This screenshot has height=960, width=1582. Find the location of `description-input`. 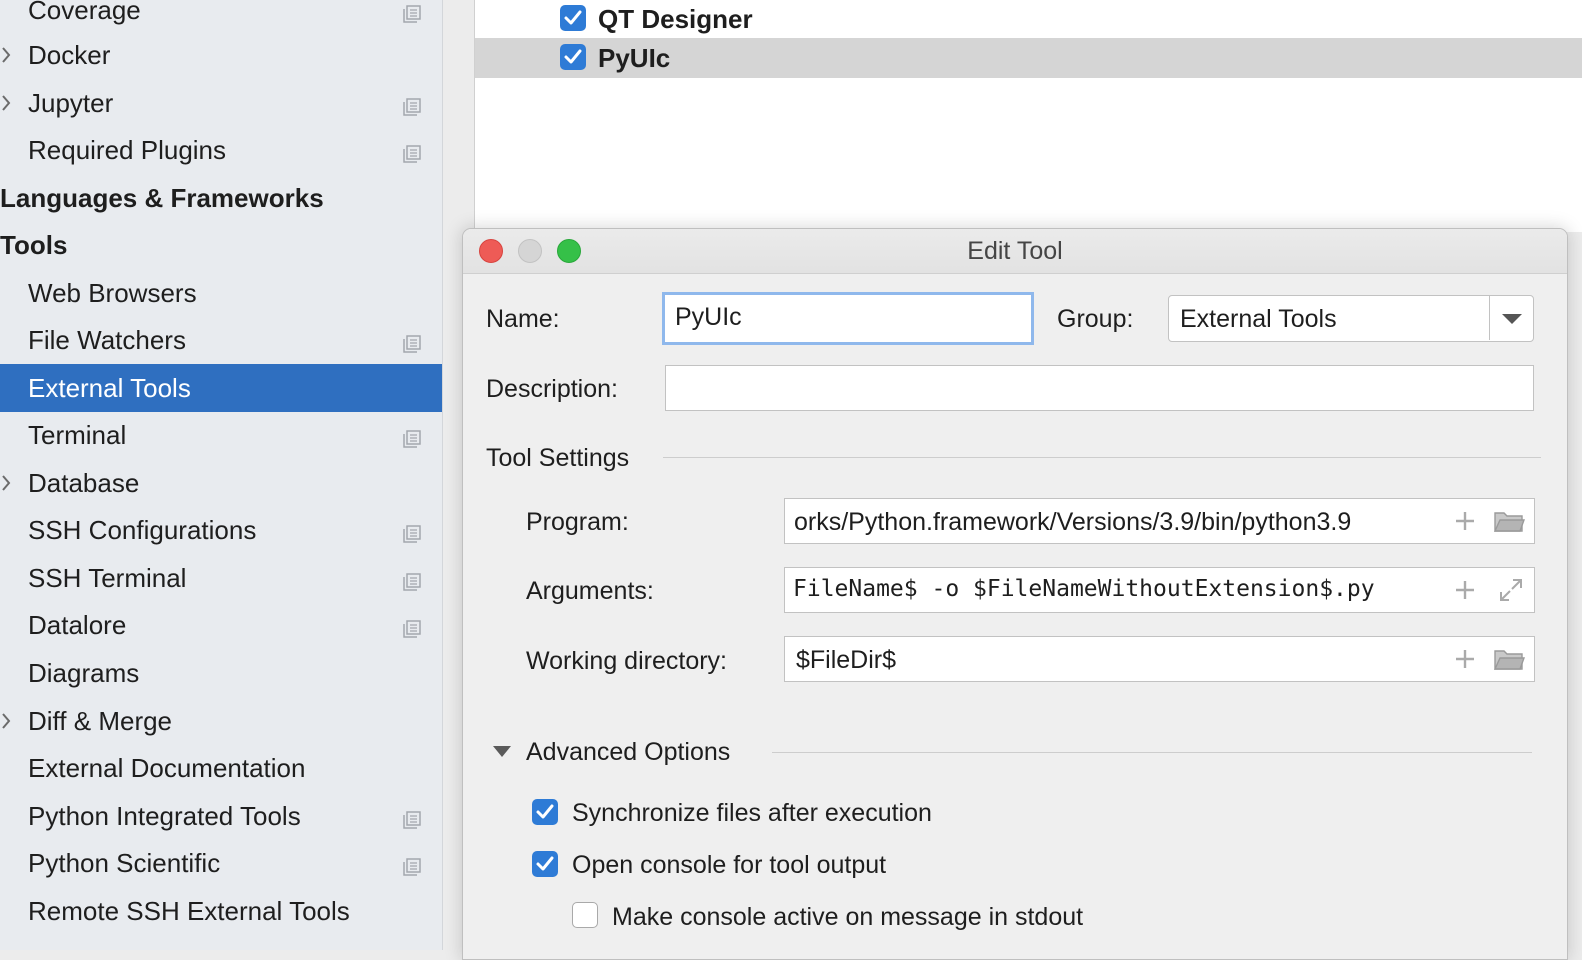

description-input is located at coordinates (1099, 388).